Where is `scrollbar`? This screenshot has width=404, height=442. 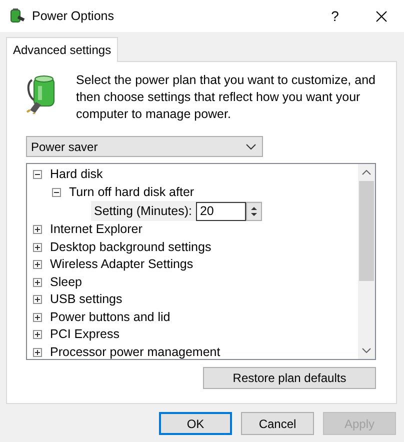
scrollbar is located at coordinates (366, 261).